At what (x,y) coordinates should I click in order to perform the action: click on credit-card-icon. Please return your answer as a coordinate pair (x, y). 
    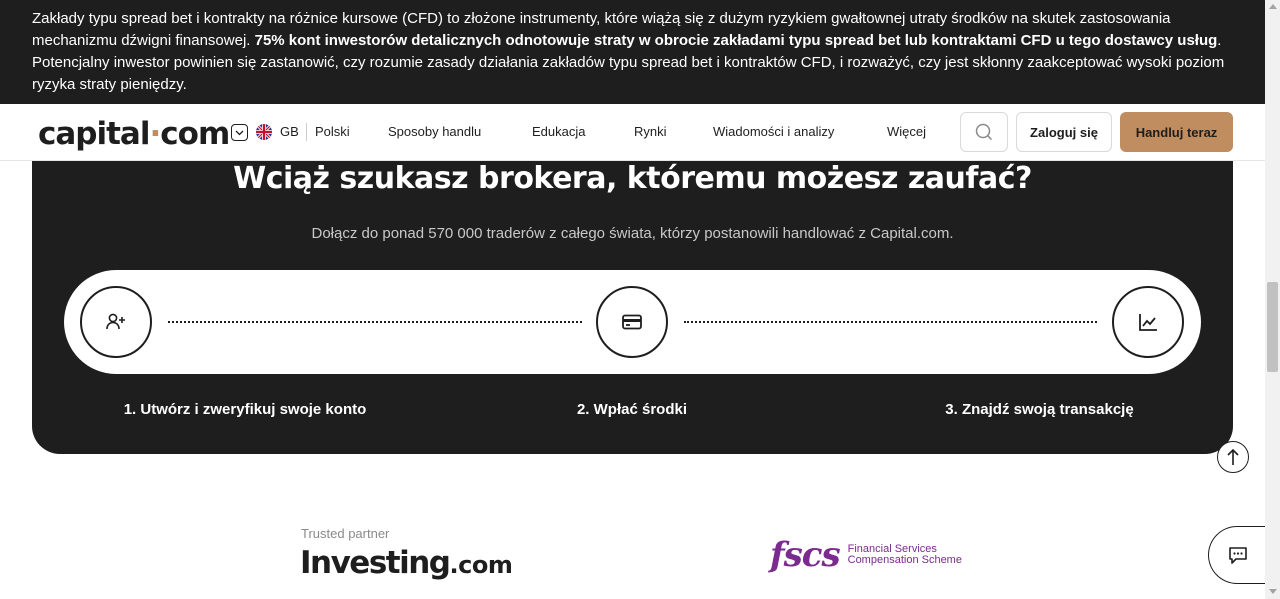
    Looking at the image, I should click on (632, 322).